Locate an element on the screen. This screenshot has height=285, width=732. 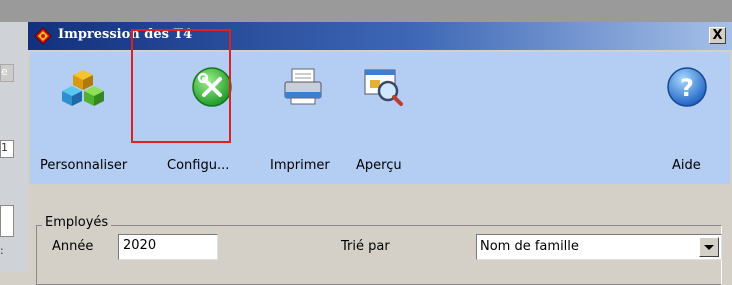
employees-group-title: Employés is located at coordinates (77, 222).